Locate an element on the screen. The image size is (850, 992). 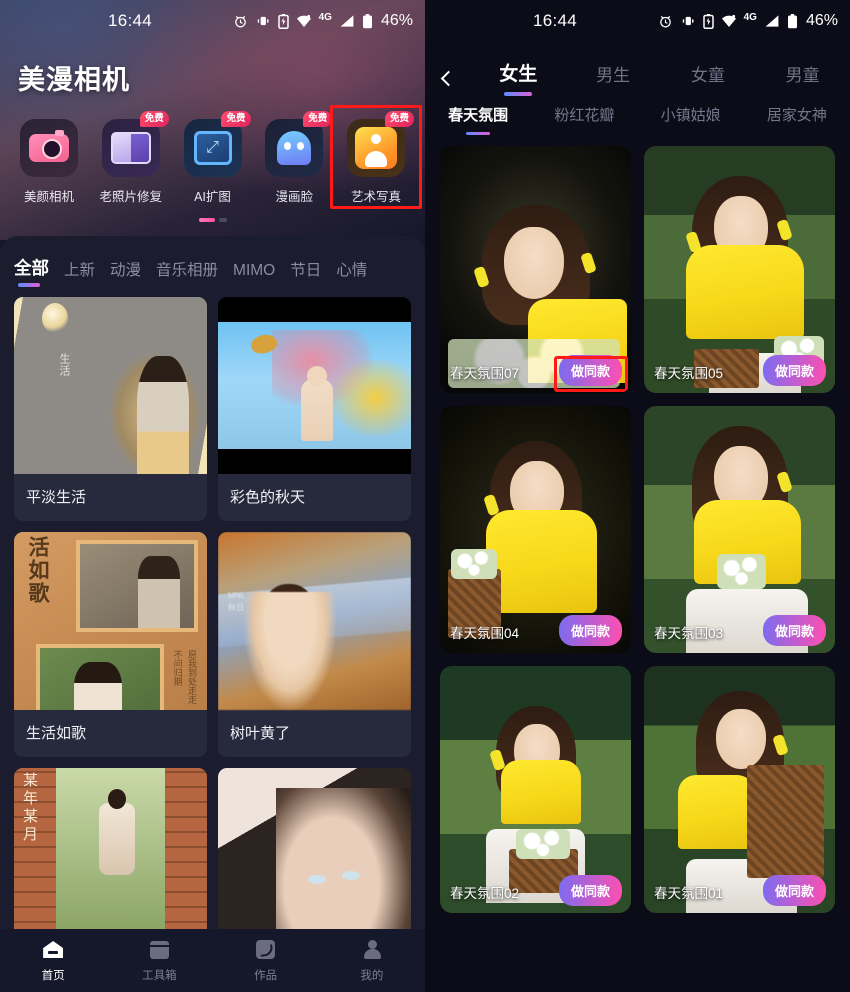
tab-boy: 男生 is located at coordinates (613, 79).